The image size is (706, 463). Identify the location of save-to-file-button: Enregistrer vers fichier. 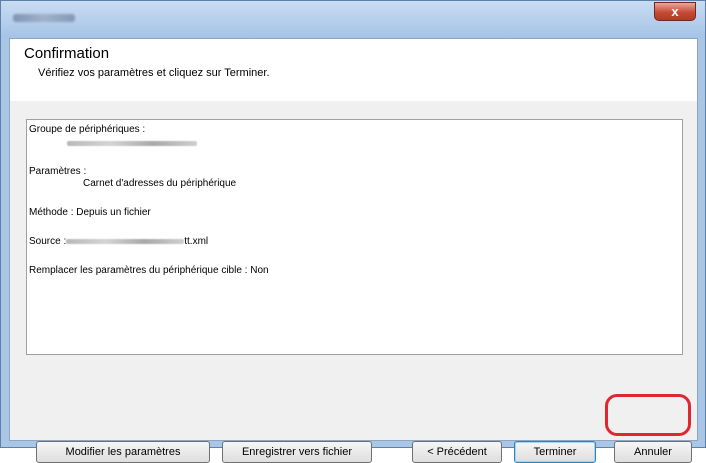
(297, 452).